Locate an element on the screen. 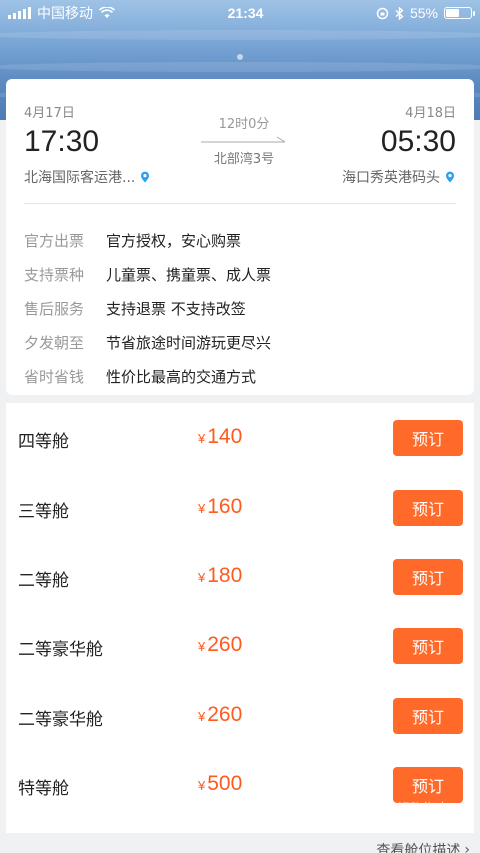  cabin-price: ¥180 is located at coordinates (220, 575).